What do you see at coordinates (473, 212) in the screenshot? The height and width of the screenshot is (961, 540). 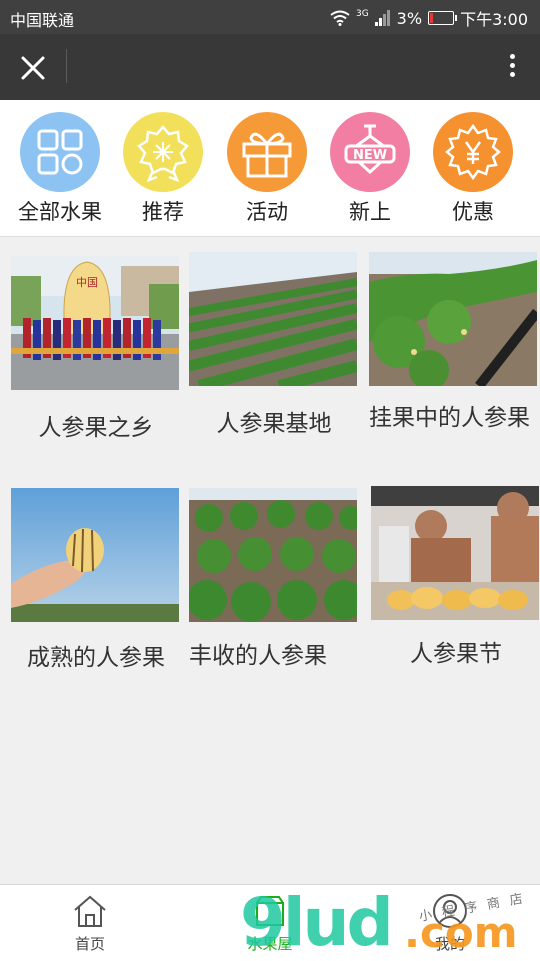 I see `category-label: 优惠` at bounding box center [473, 212].